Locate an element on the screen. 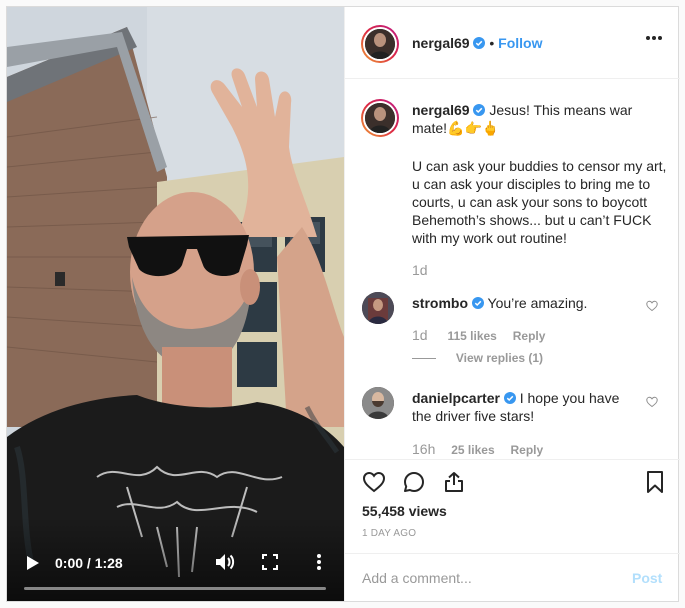 The image size is (685, 608). author-avatar is located at coordinates (380, 44).